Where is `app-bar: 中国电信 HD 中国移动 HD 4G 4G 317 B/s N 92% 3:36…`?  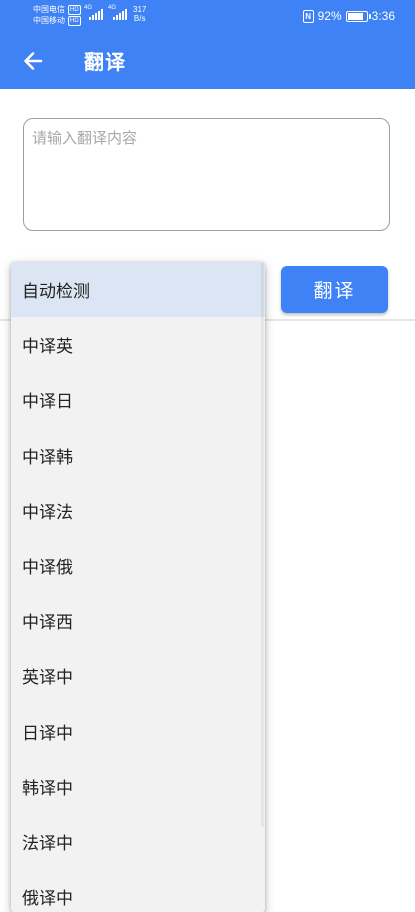 app-bar: 中国电信 HD 中国移动 HD 4G 4G 317 B/s N 92% 3:36… is located at coordinates (207, 44).